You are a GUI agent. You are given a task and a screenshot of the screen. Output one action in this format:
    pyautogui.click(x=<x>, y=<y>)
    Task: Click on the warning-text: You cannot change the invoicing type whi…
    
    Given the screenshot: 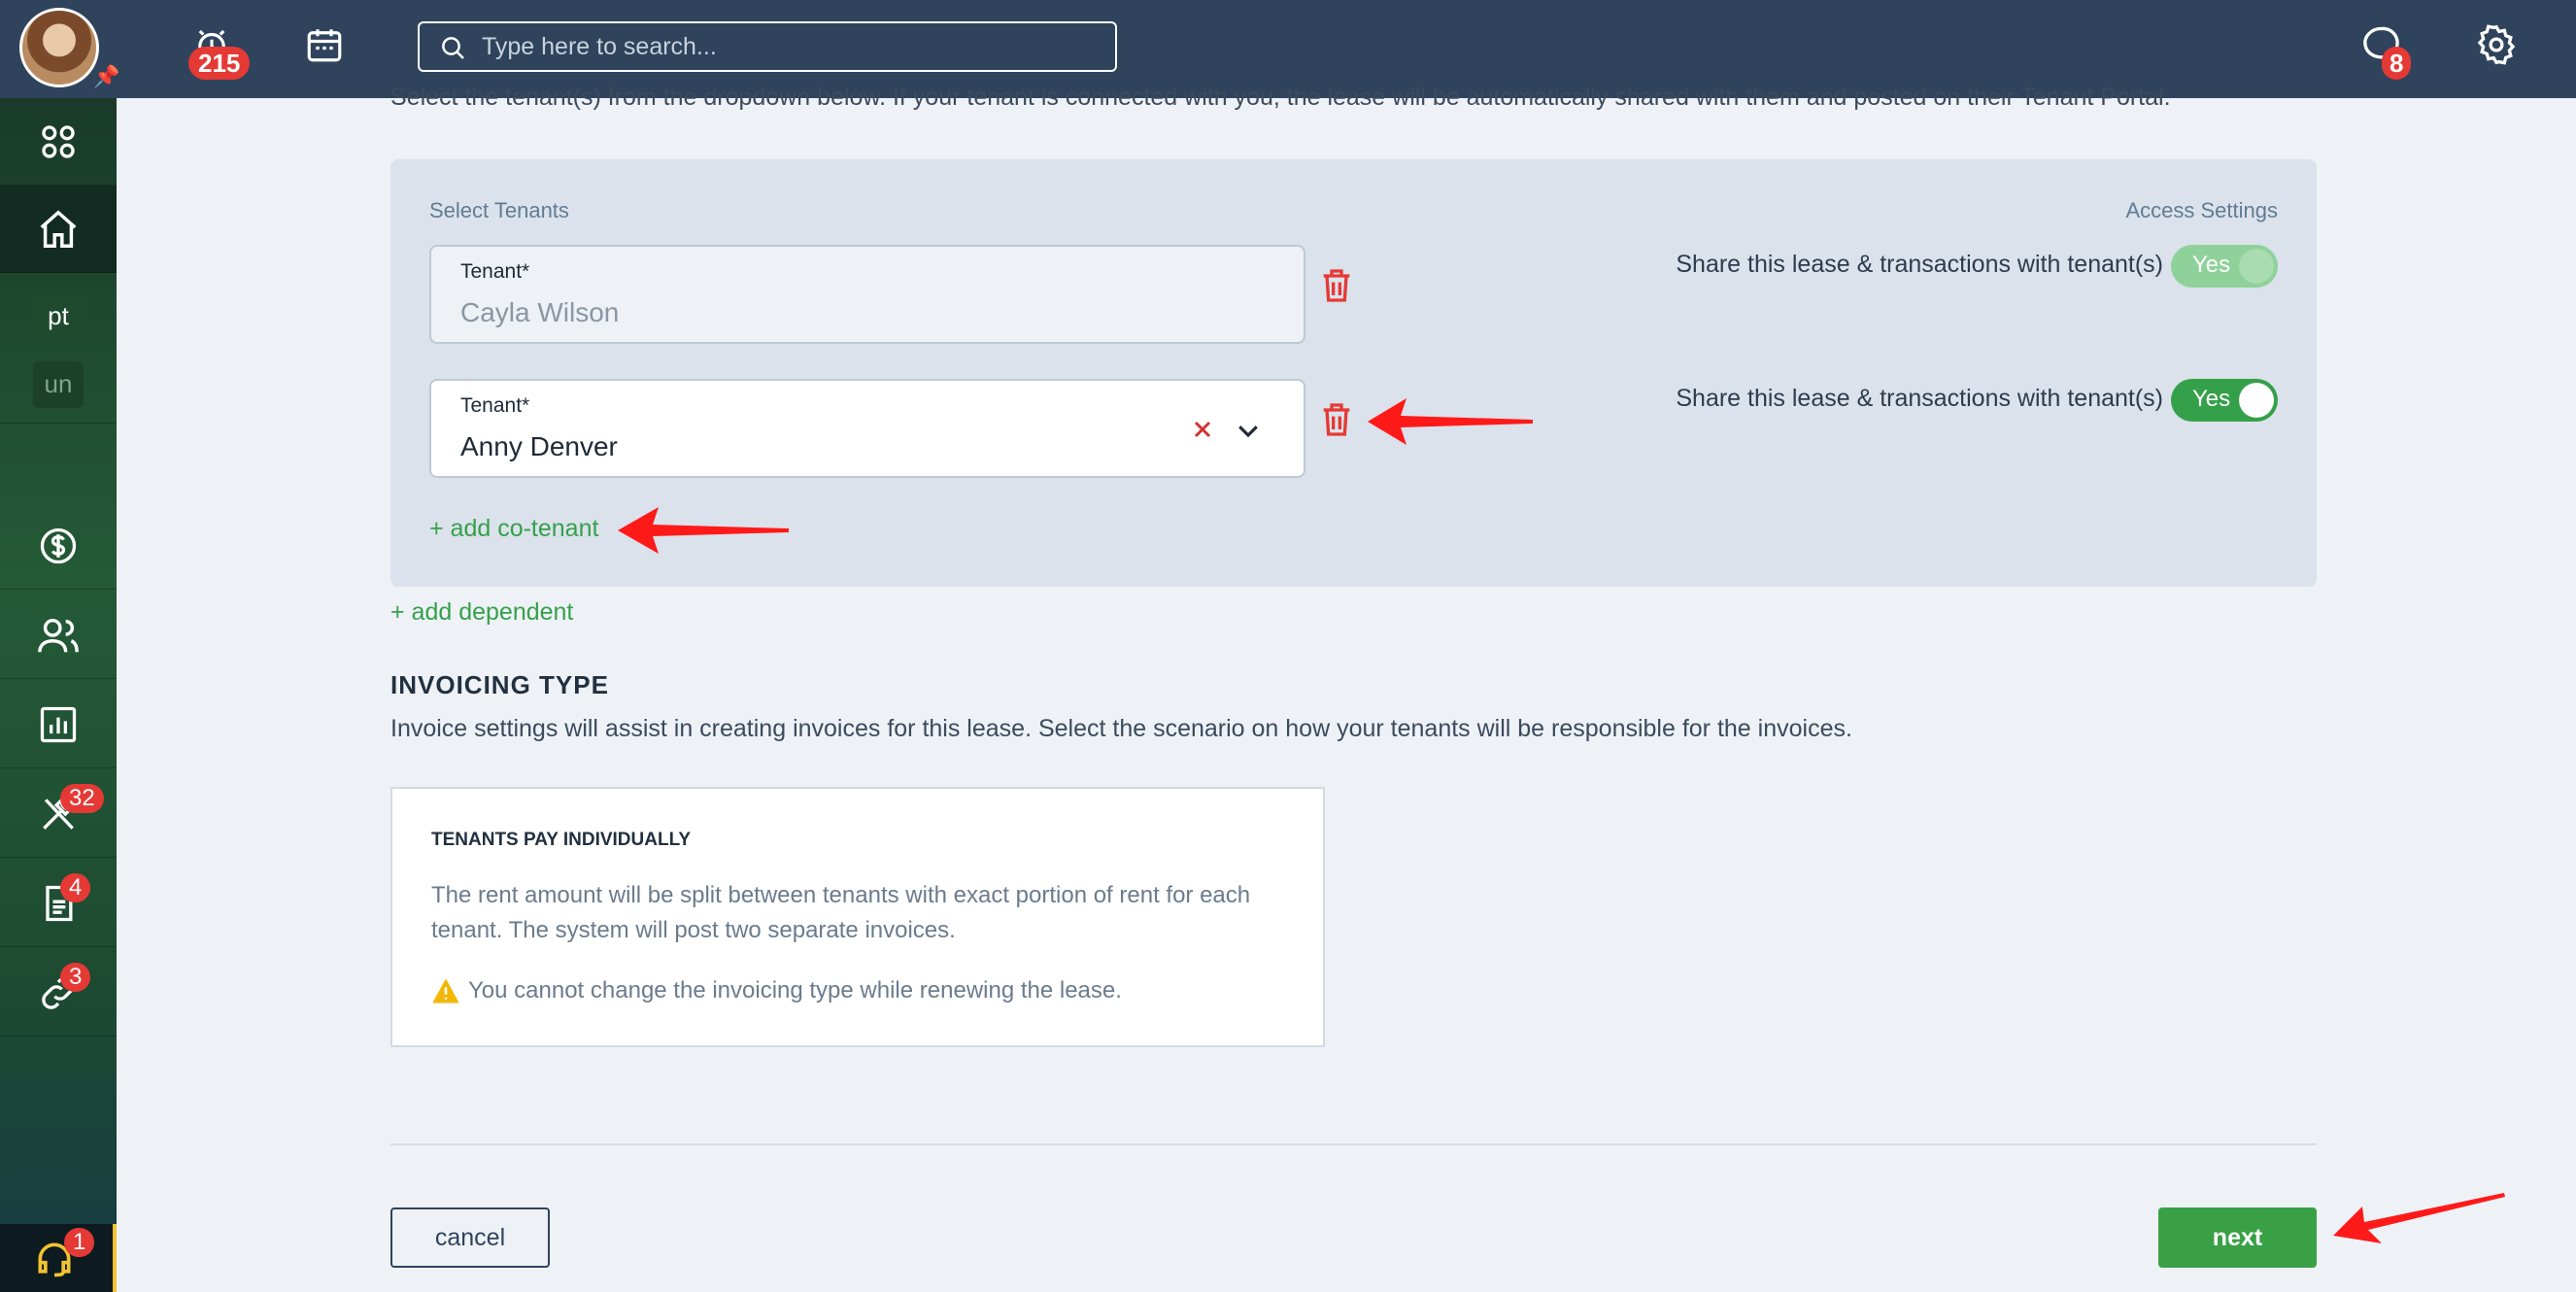 What is the action you would take?
    pyautogui.click(x=795, y=990)
    